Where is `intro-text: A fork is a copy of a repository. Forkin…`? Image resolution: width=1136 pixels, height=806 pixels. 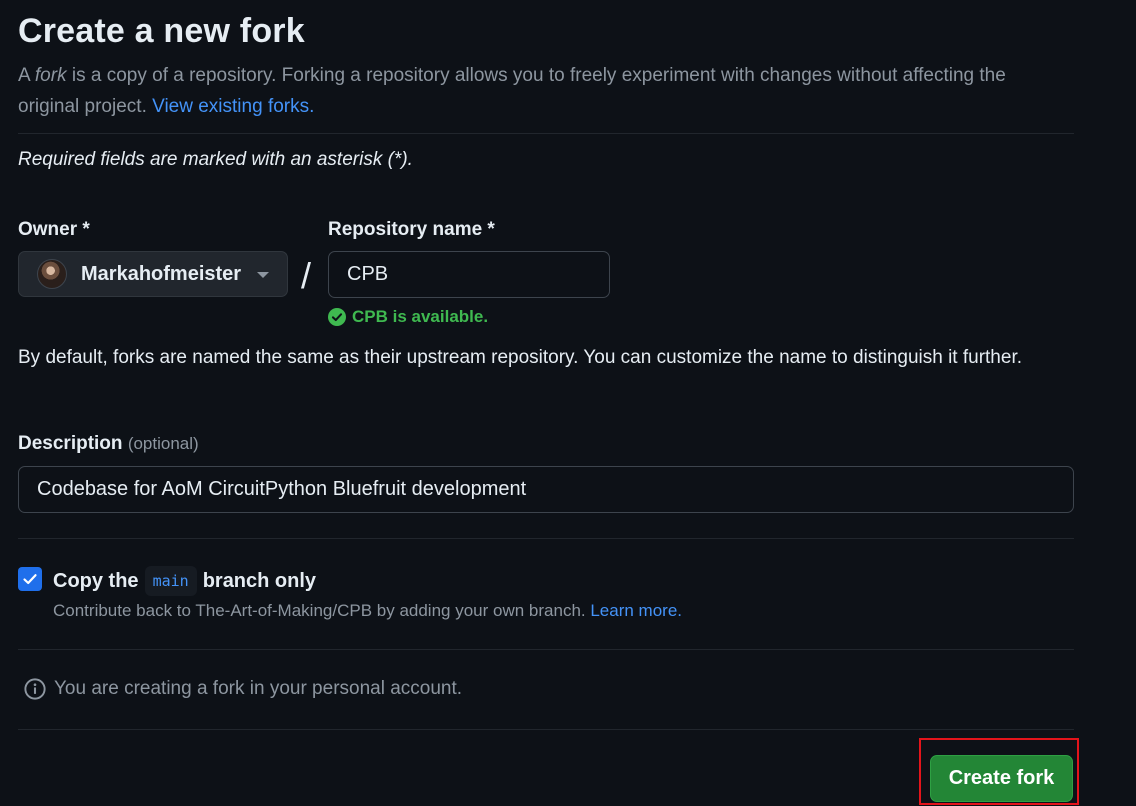 intro-text: A fork is a copy of a repository. Forkin… is located at coordinates (538, 91).